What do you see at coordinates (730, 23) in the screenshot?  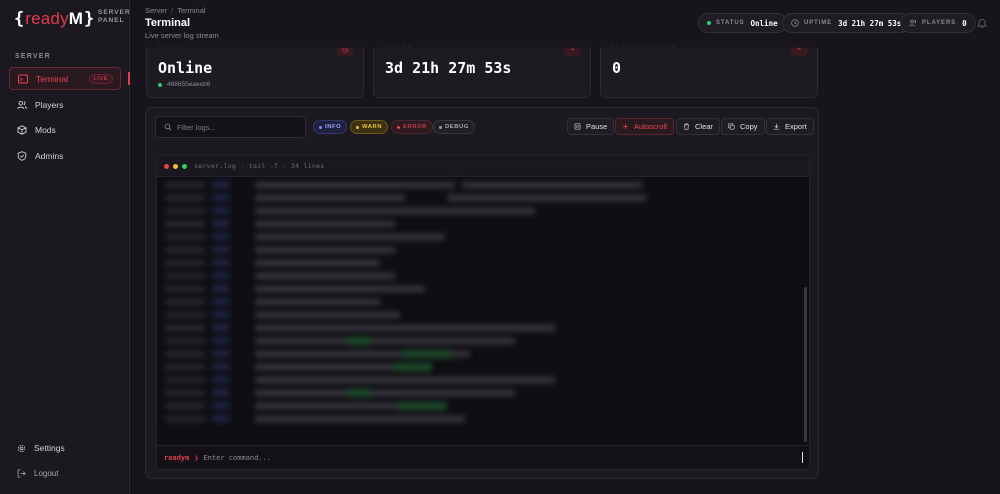 I see `status-label: STATUS` at bounding box center [730, 23].